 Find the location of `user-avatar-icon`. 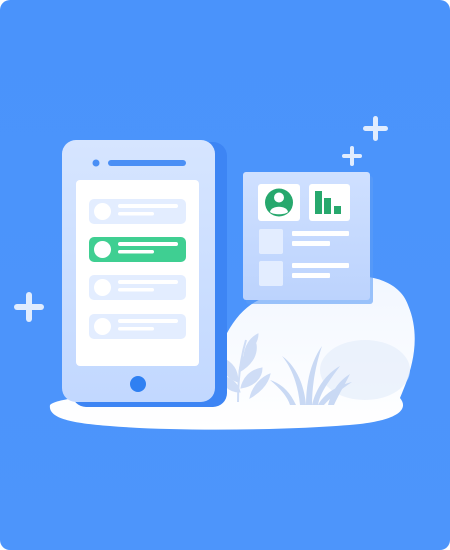

user-avatar-icon is located at coordinates (279, 202).